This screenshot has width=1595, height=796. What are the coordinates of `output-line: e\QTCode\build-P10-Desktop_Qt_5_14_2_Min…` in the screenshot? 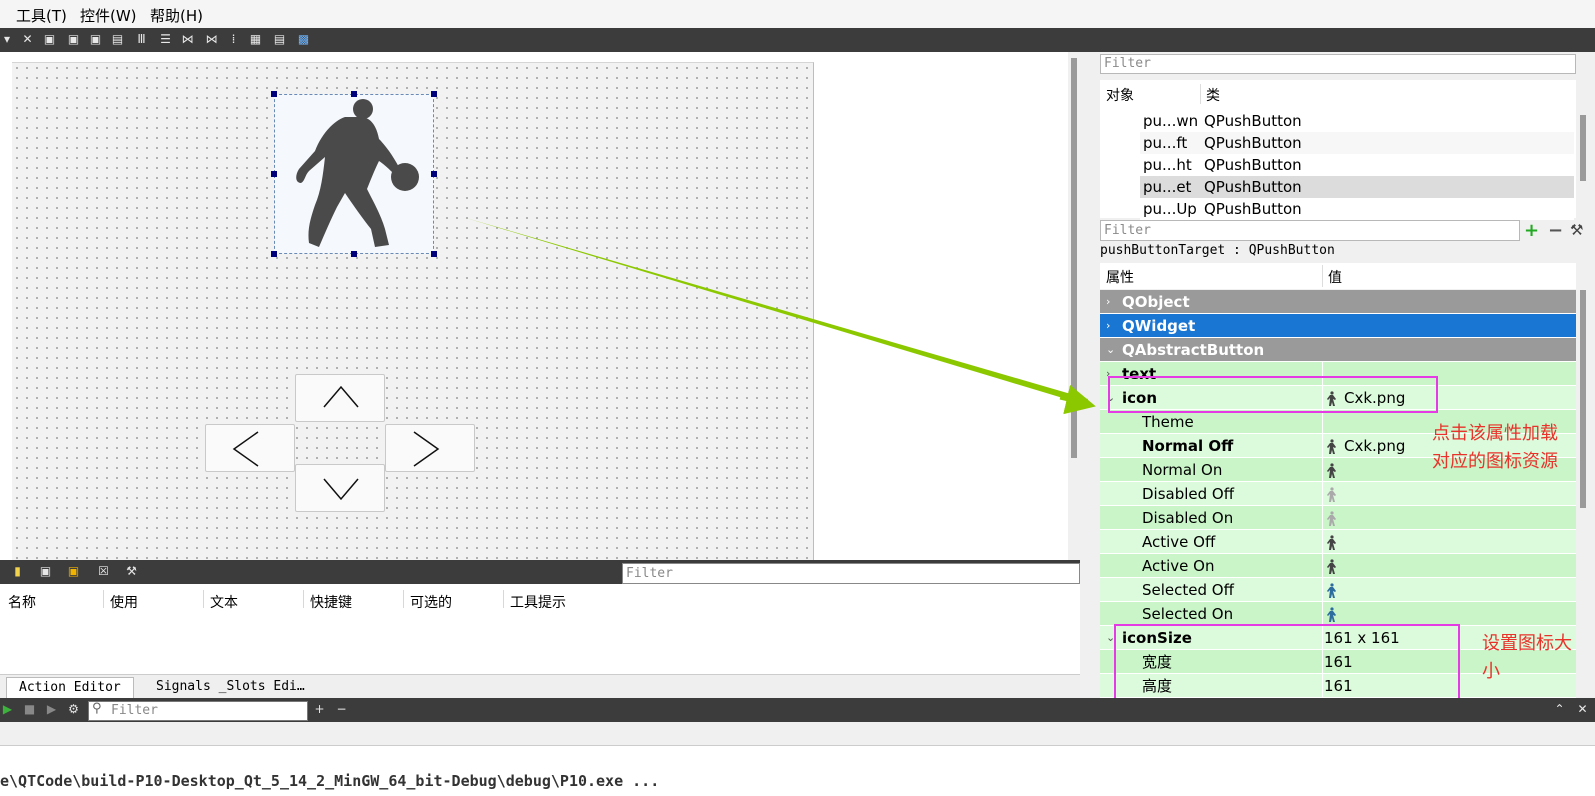 It's located at (330, 781).